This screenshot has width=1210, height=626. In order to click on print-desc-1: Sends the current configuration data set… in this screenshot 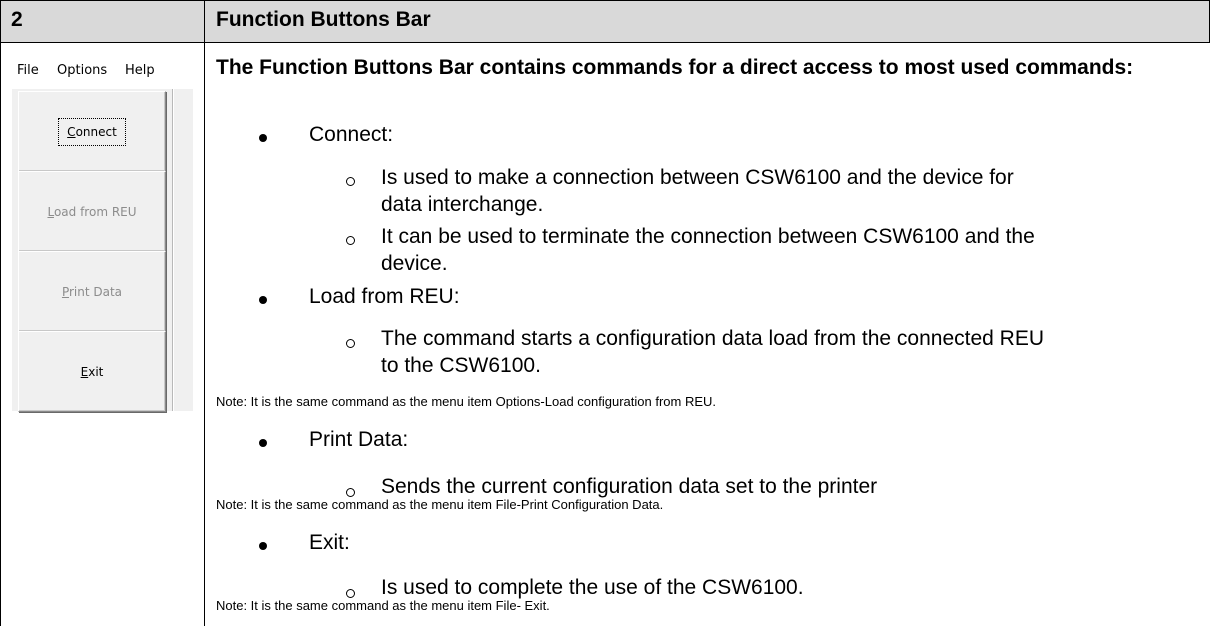, I will do `click(629, 486)`.